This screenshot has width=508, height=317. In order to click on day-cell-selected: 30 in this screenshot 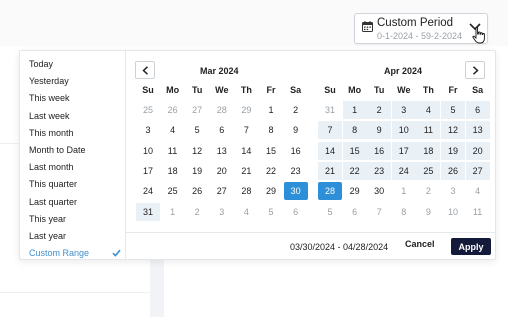, I will do `click(295, 191)`.